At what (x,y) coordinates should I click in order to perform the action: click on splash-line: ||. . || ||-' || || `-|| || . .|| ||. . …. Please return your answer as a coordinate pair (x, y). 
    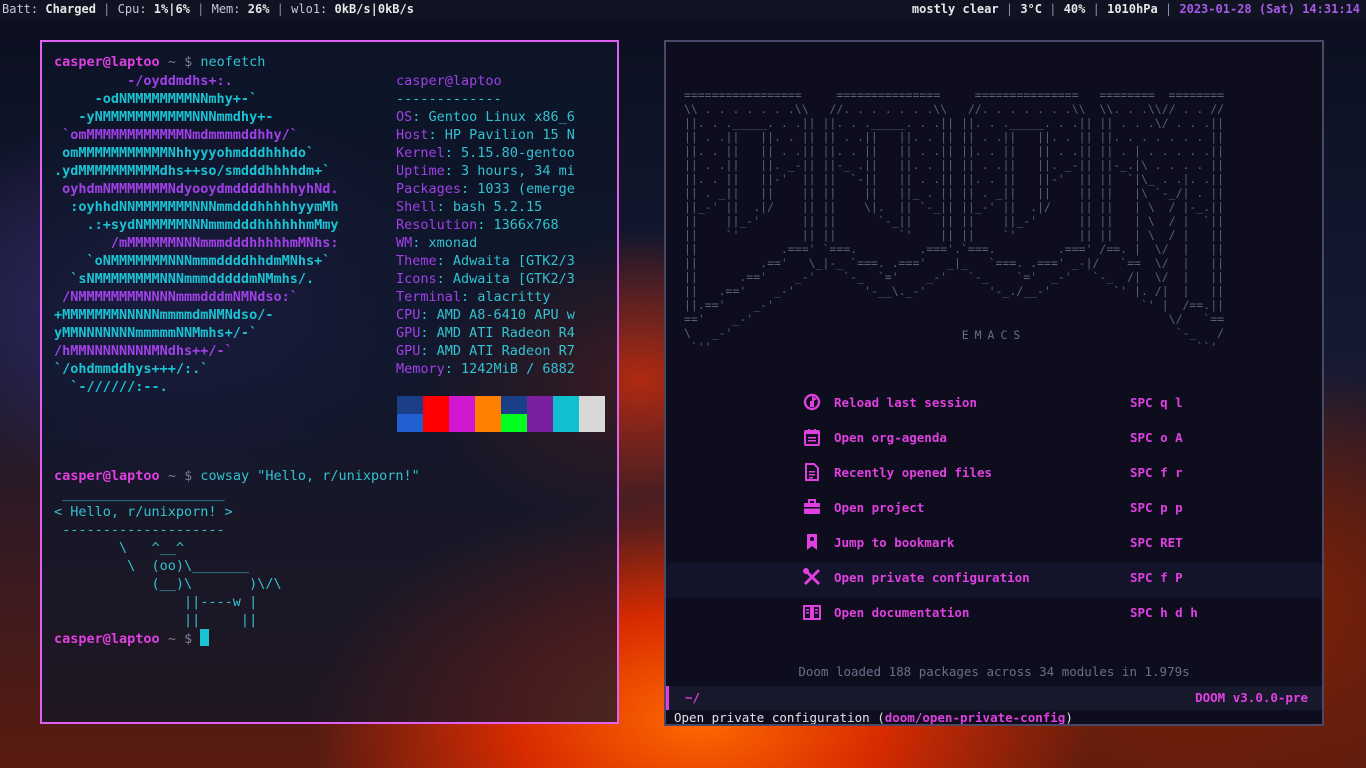
    Looking at the image, I should click on (954, 179).